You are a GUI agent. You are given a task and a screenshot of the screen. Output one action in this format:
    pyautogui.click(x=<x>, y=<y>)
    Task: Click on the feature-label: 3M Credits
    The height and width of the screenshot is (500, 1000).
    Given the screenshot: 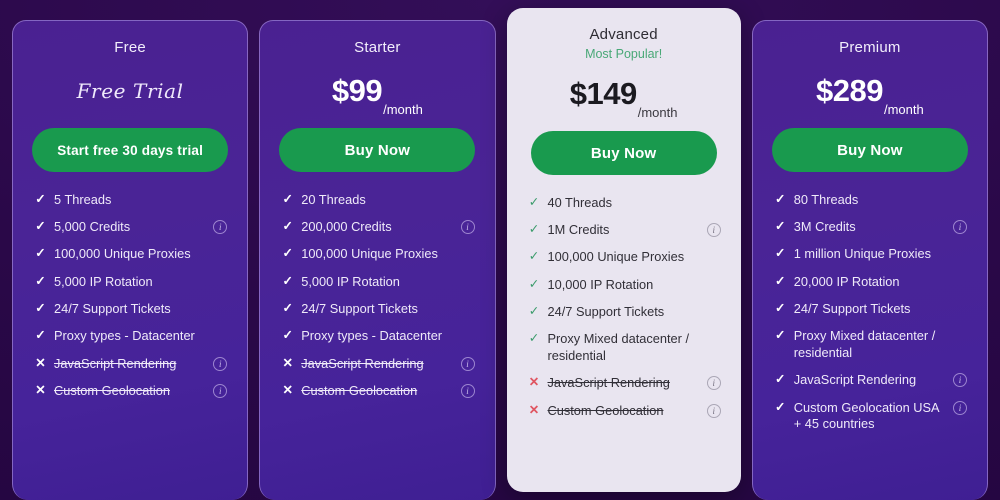 What is the action you would take?
    pyautogui.click(x=824, y=226)
    